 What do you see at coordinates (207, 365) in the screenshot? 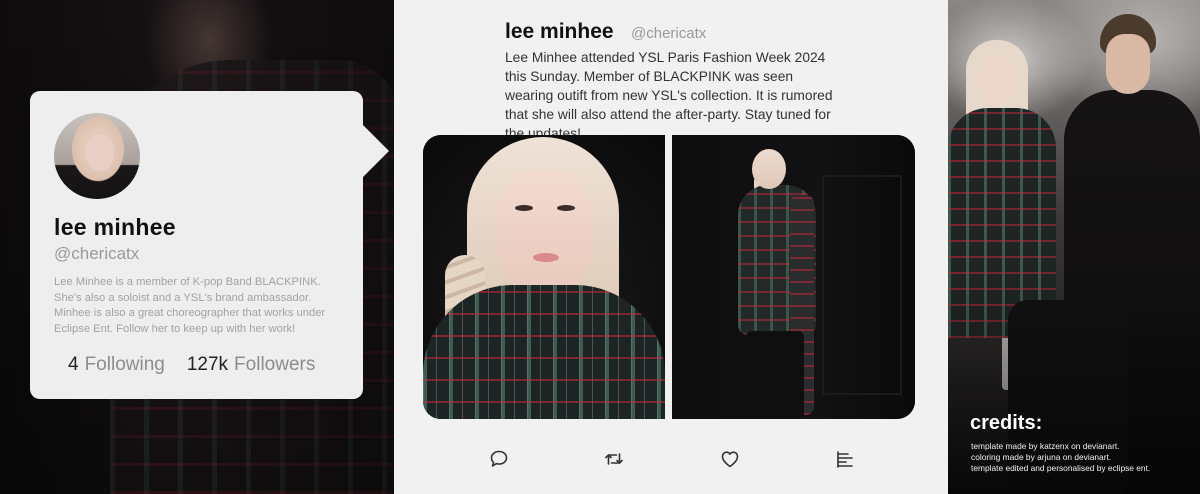
I see `followers-count: 127k` at bounding box center [207, 365].